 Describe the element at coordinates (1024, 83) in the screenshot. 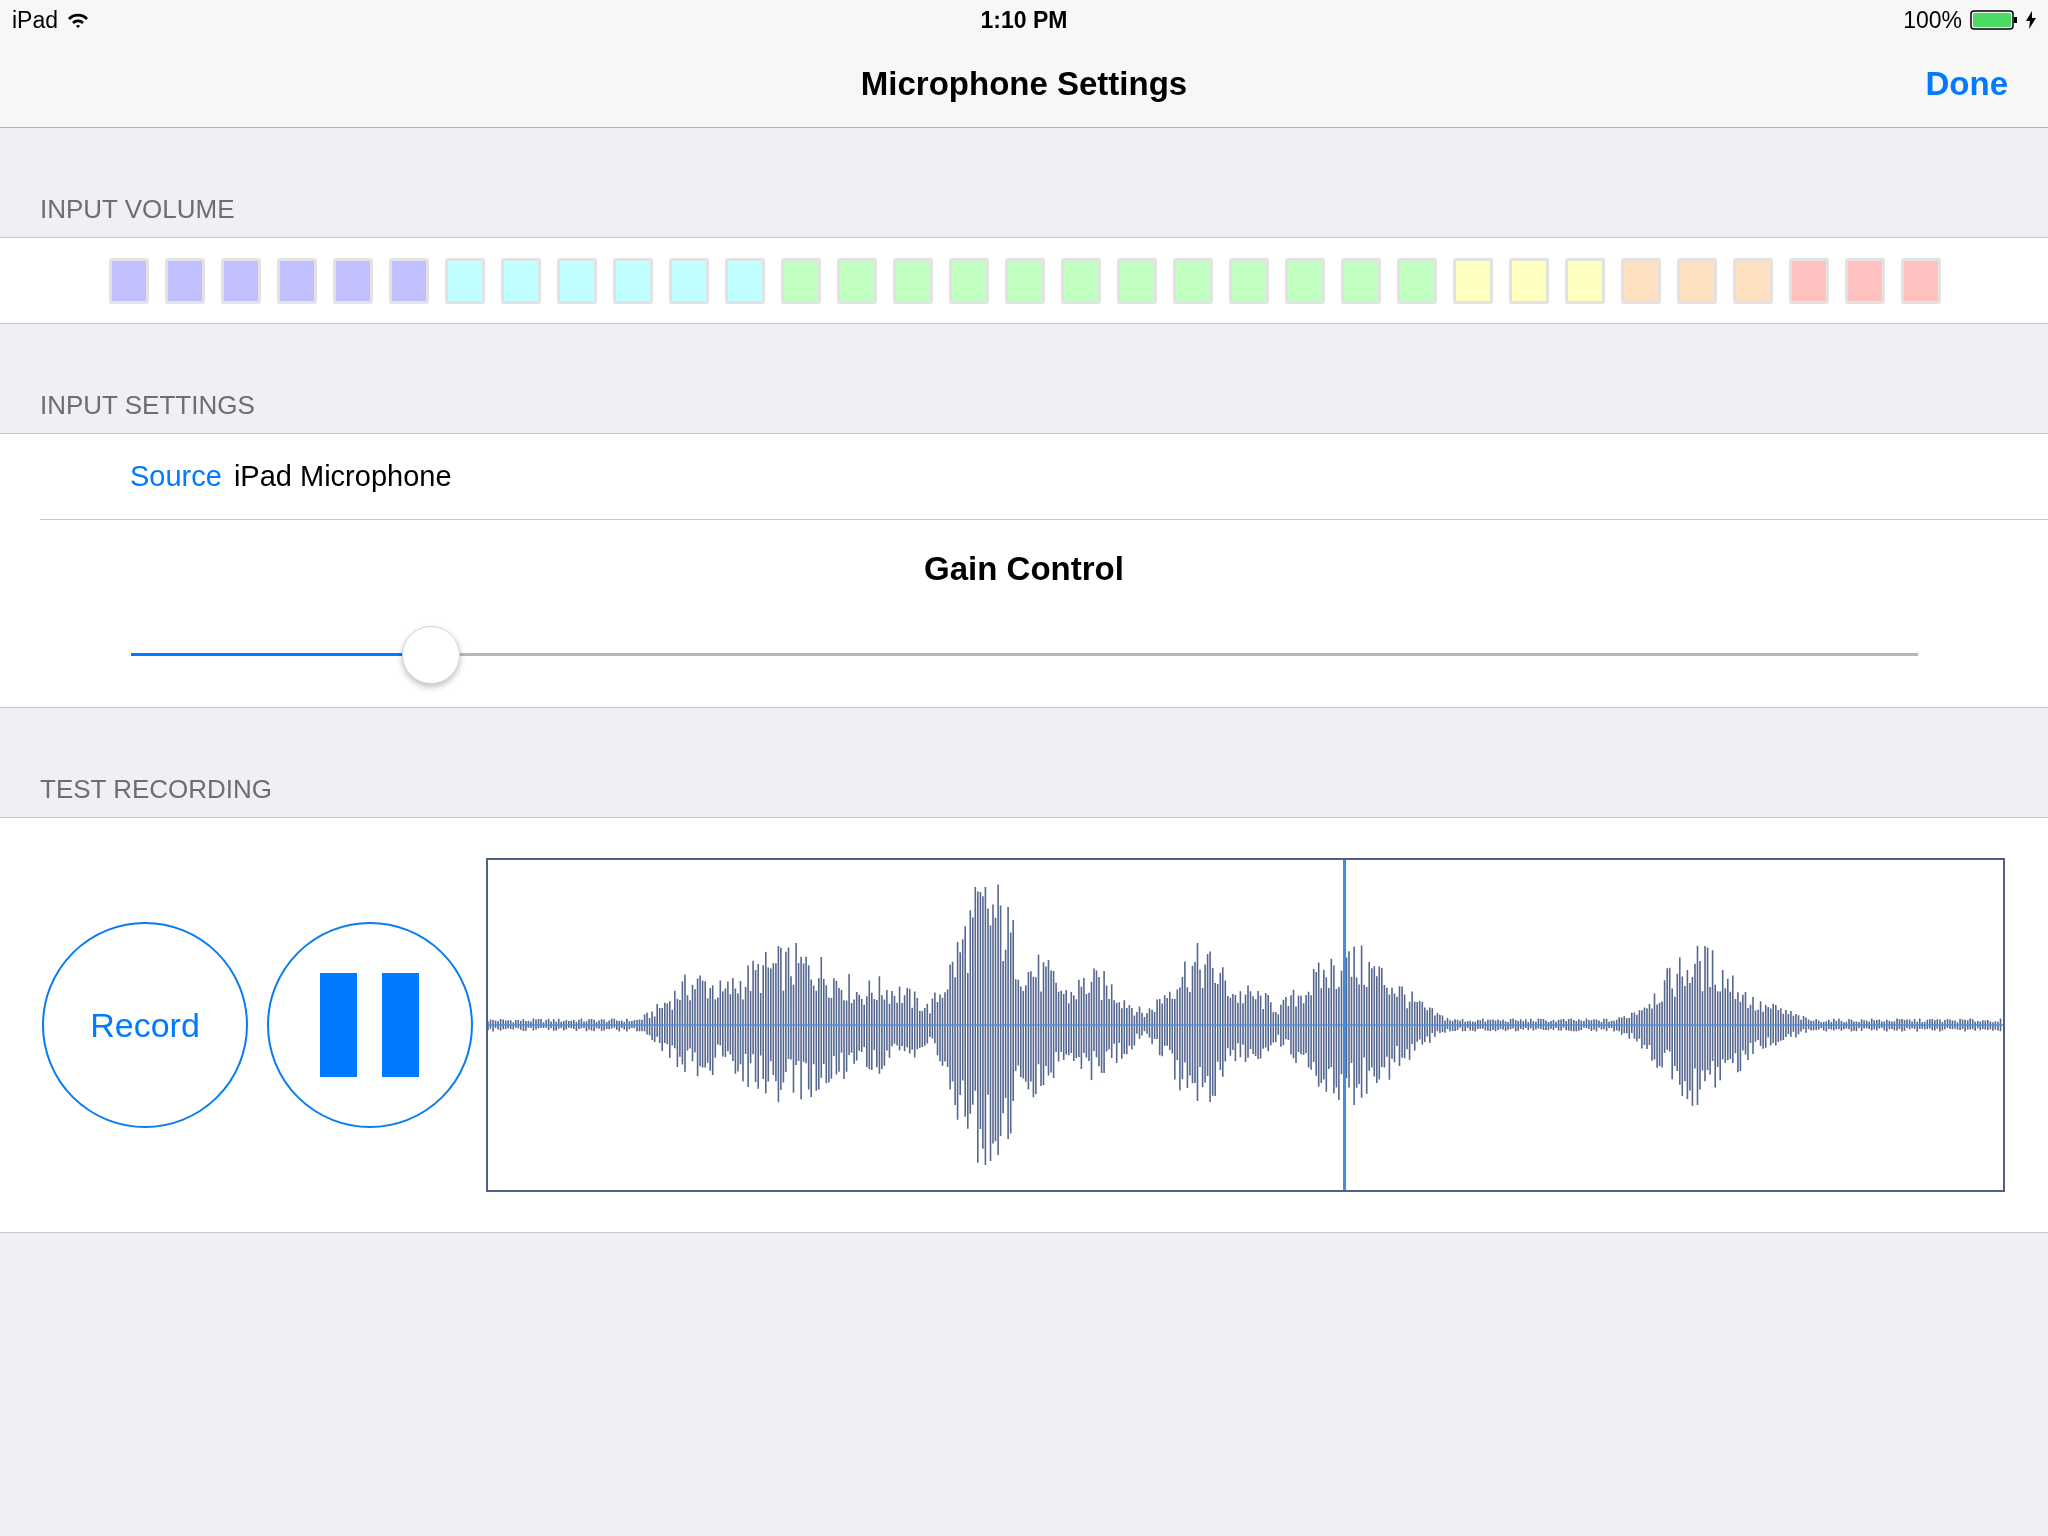

I see `screen-title: Microphone Settings` at that location.